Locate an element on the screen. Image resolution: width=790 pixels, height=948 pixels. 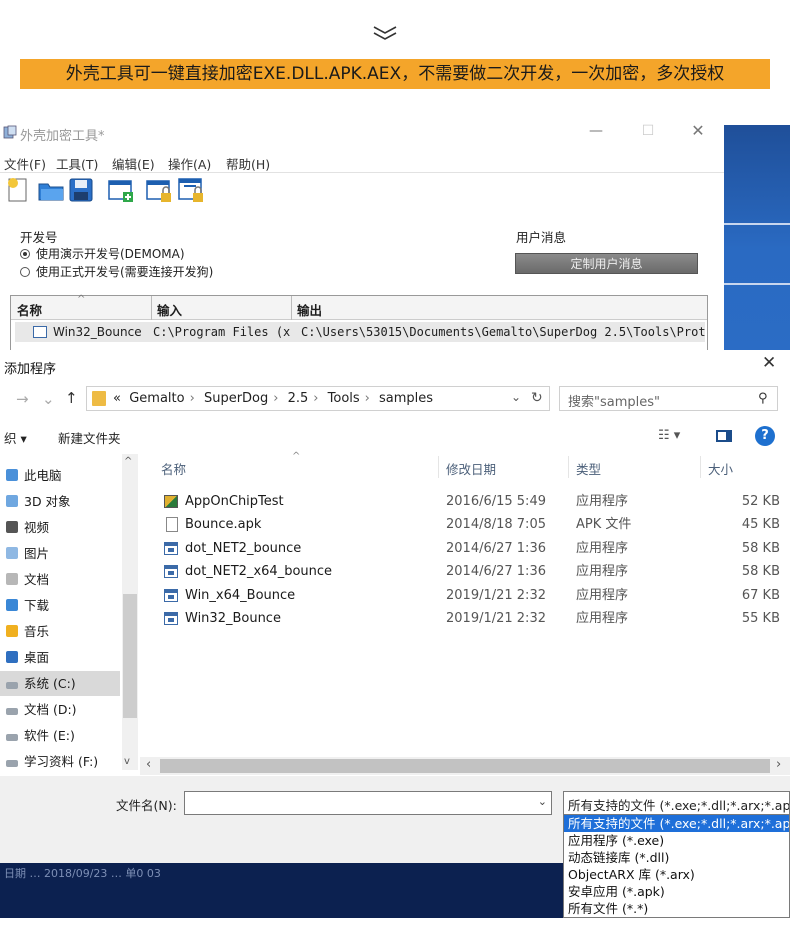
horizontal-scrollbar: ‹ › is located at coordinates (465, 766).